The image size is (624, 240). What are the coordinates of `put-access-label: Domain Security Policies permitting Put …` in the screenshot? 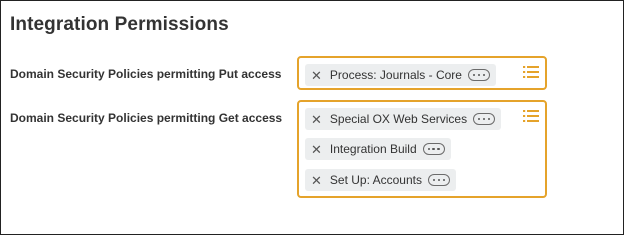 It's located at (146, 74).